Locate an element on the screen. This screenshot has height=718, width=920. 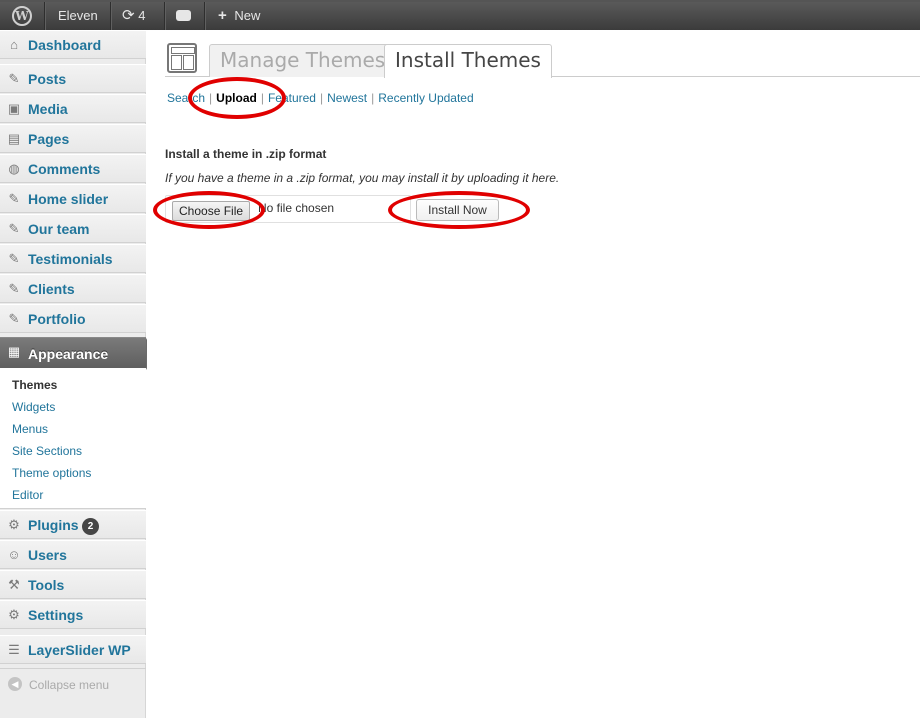
submenu-item-widgets: Widgets is located at coordinates (33, 407).